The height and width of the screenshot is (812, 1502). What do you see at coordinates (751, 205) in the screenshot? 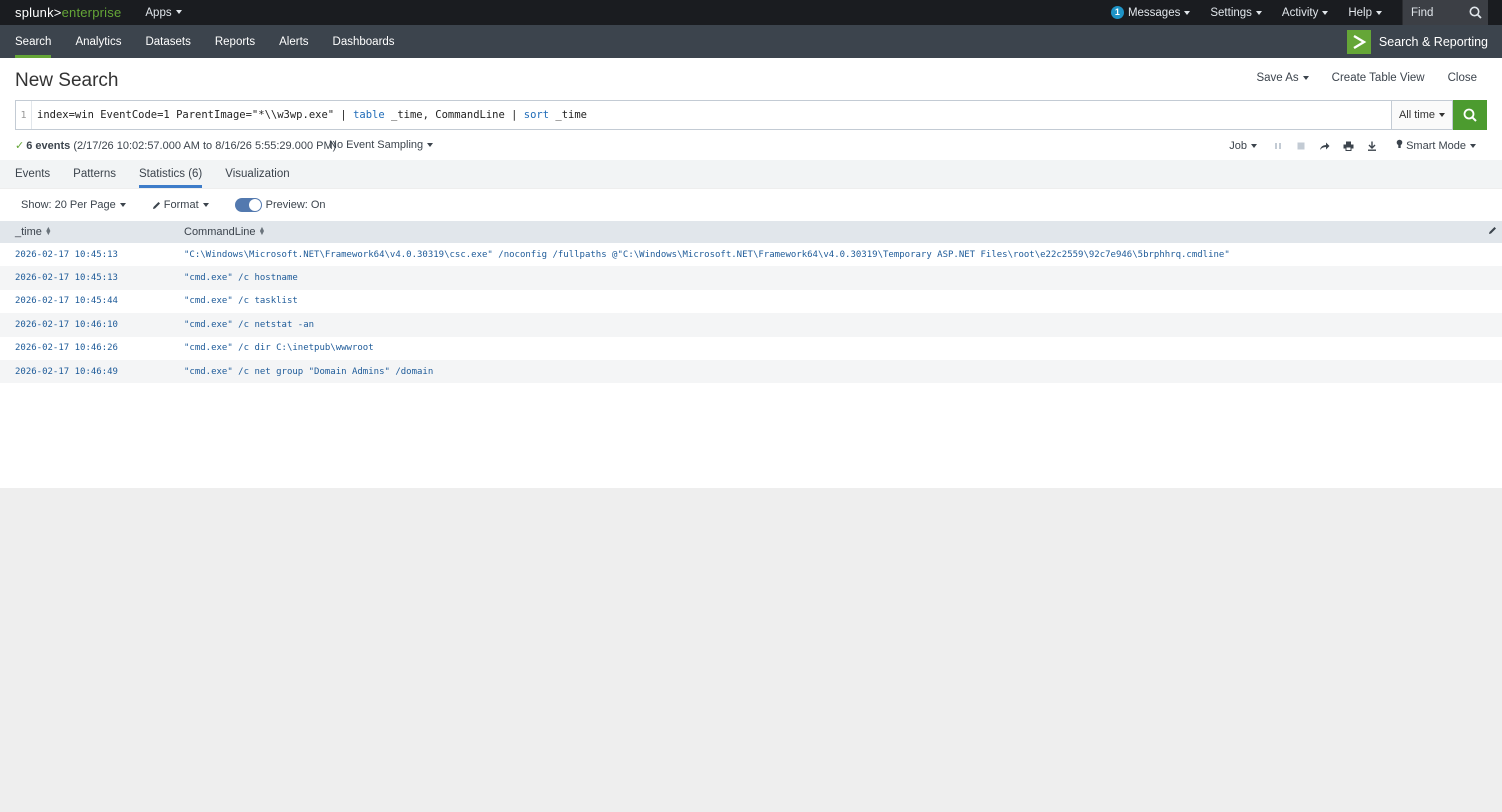
I see `table-controls: Show: 20 Per Page Format Preview: On` at bounding box center [751, 205].